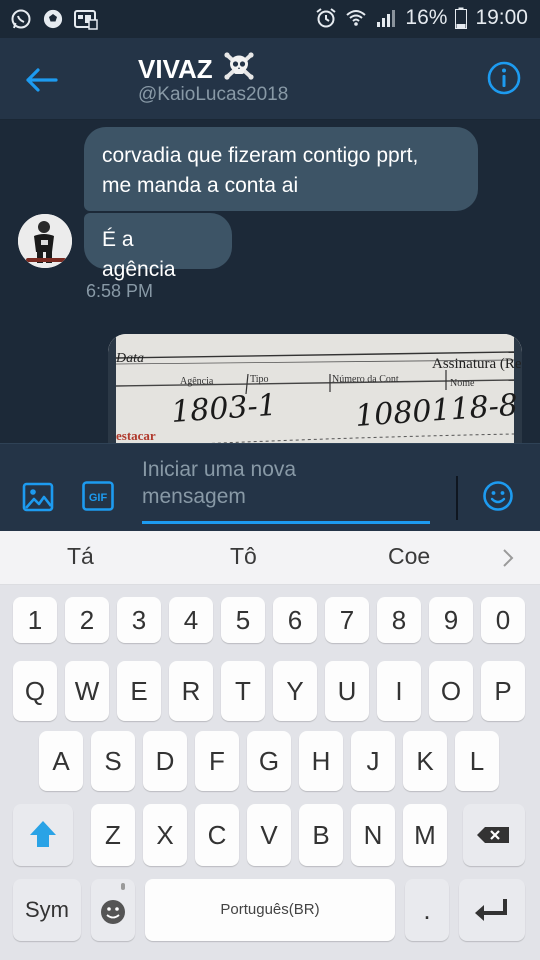 Image resolution: width=540 pixels, height=960 pixels. Describe the element at coordinates (86, 19) in the screenshot. I see `image-notification-icon` at that location.